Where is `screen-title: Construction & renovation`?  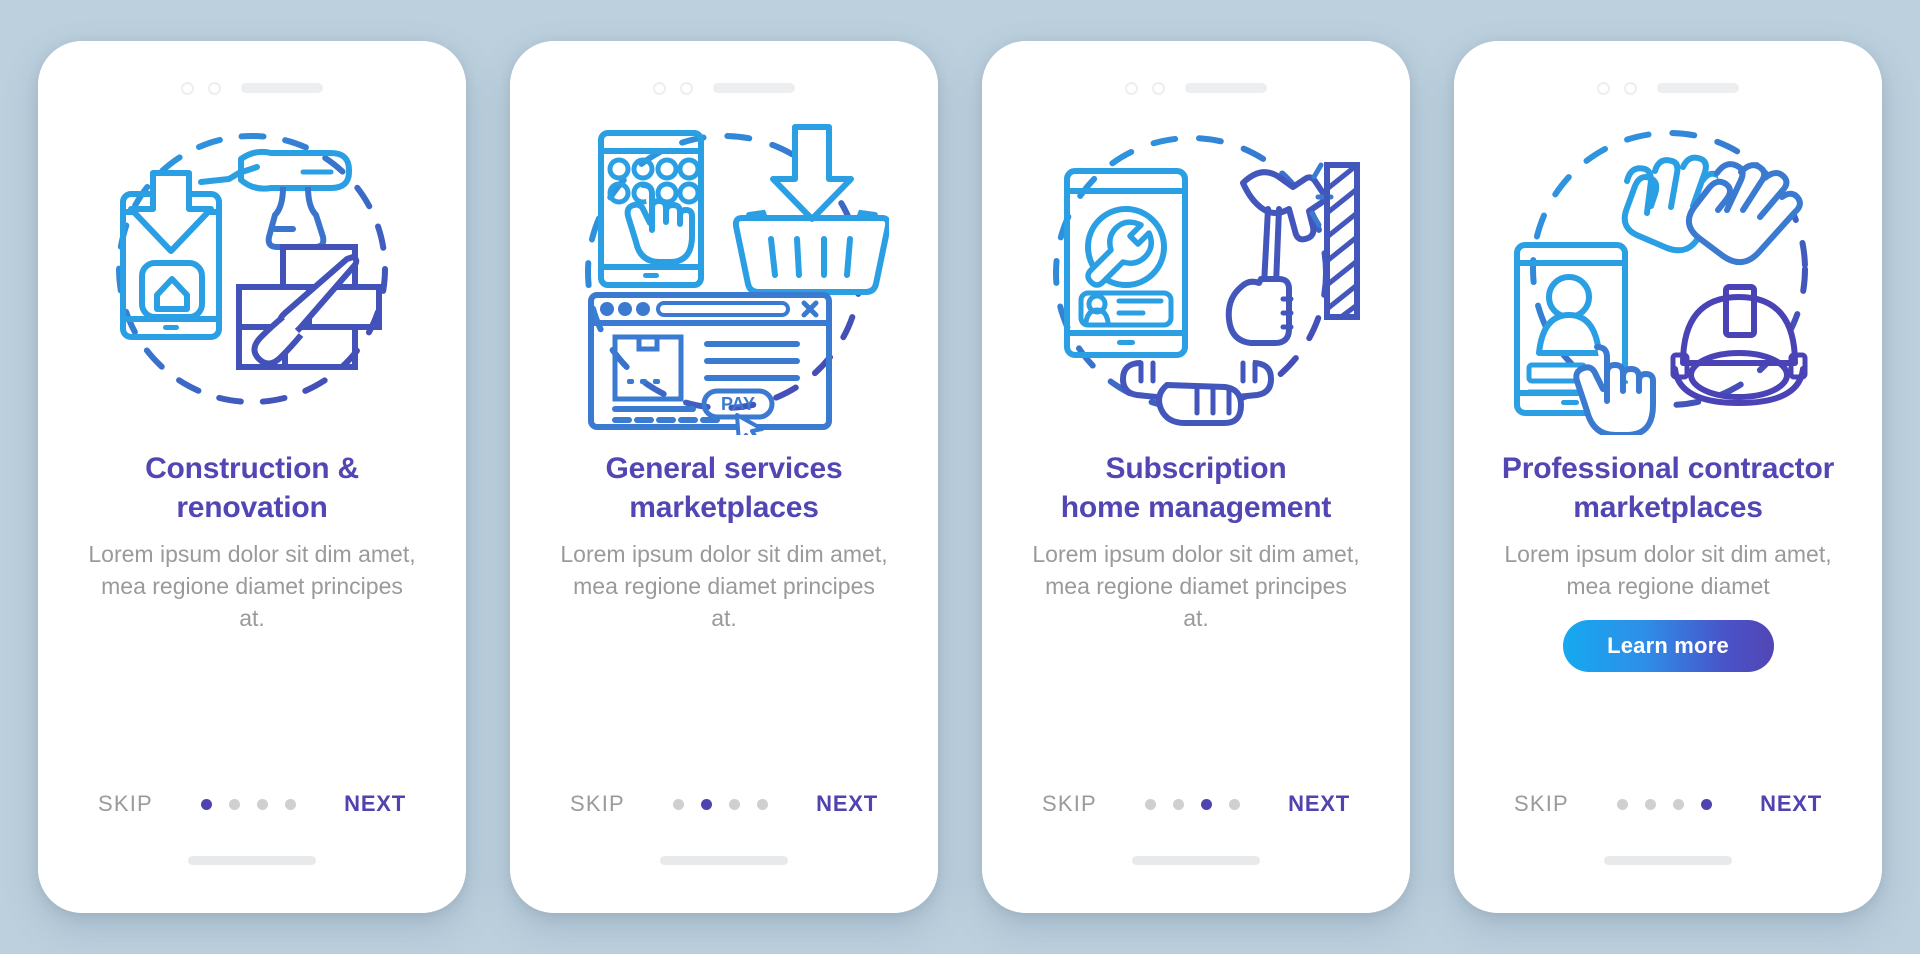 screen-title: Construction & renovation is located at coordinates (252, 488).